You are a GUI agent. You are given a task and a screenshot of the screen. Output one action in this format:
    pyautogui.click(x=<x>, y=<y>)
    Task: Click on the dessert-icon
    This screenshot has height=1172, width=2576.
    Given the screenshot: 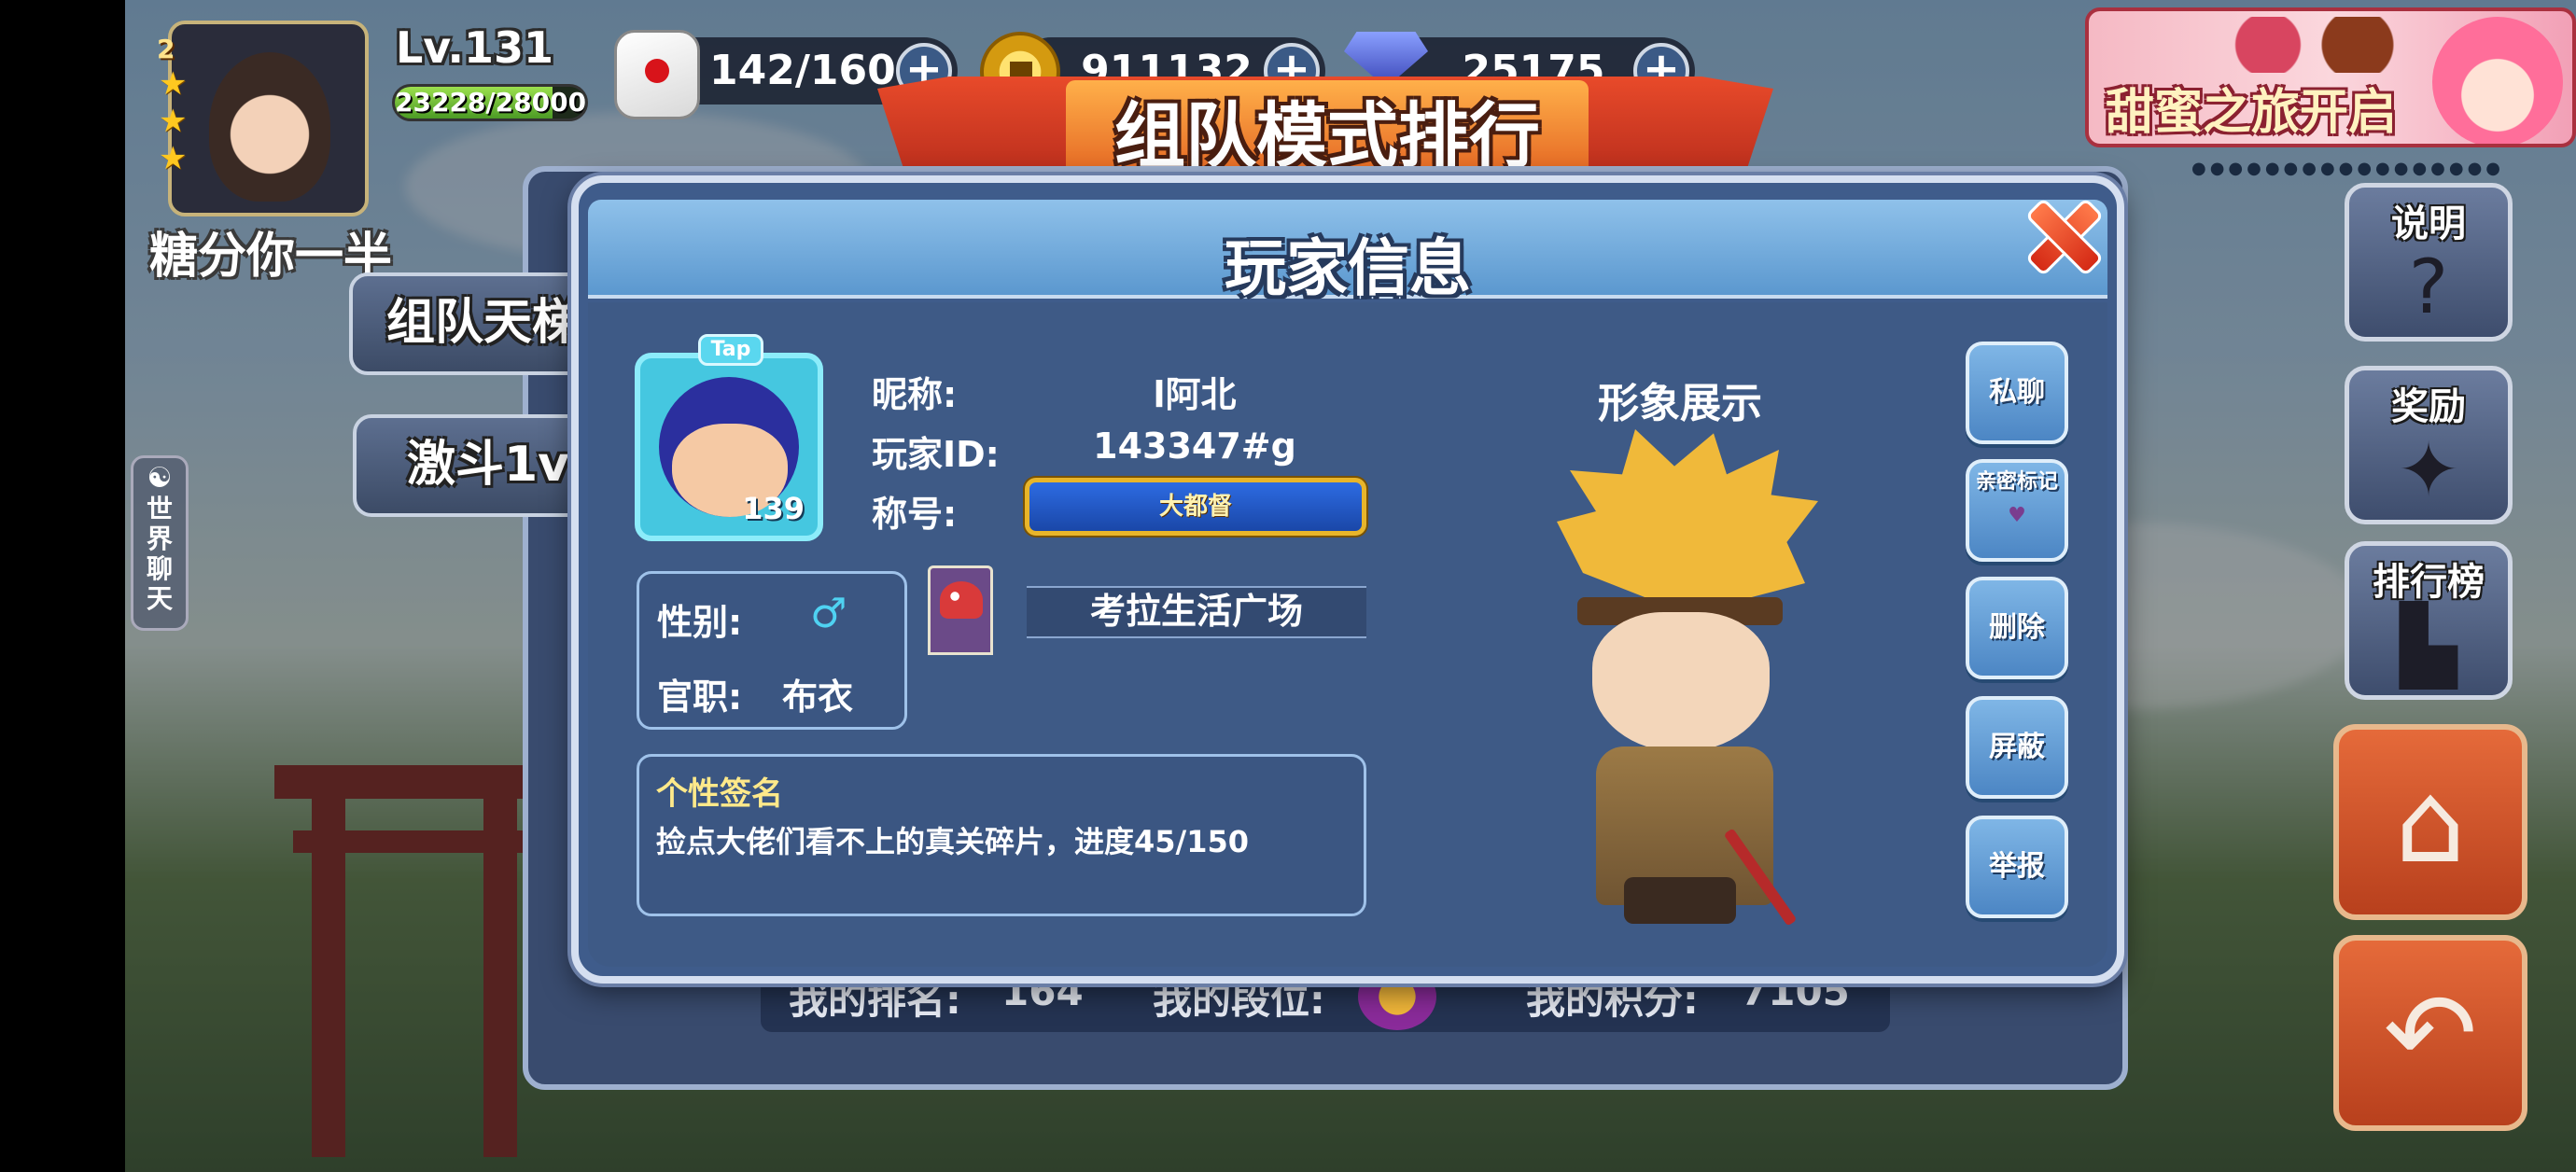 What is the action you would take?
    pyautogui.click(x=2313, y=45)
    